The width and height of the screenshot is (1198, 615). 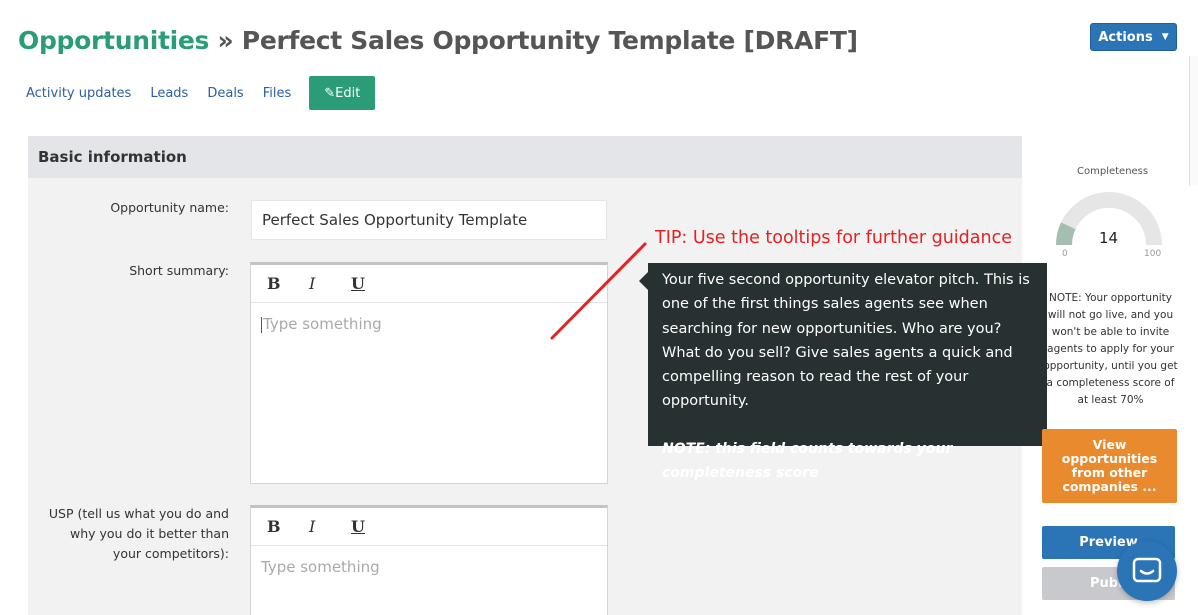 What do you see at coordinates (1110, 332) in the screenshot?
I see `note-line: won't be able to invite` at bounding box center [1110, 332].